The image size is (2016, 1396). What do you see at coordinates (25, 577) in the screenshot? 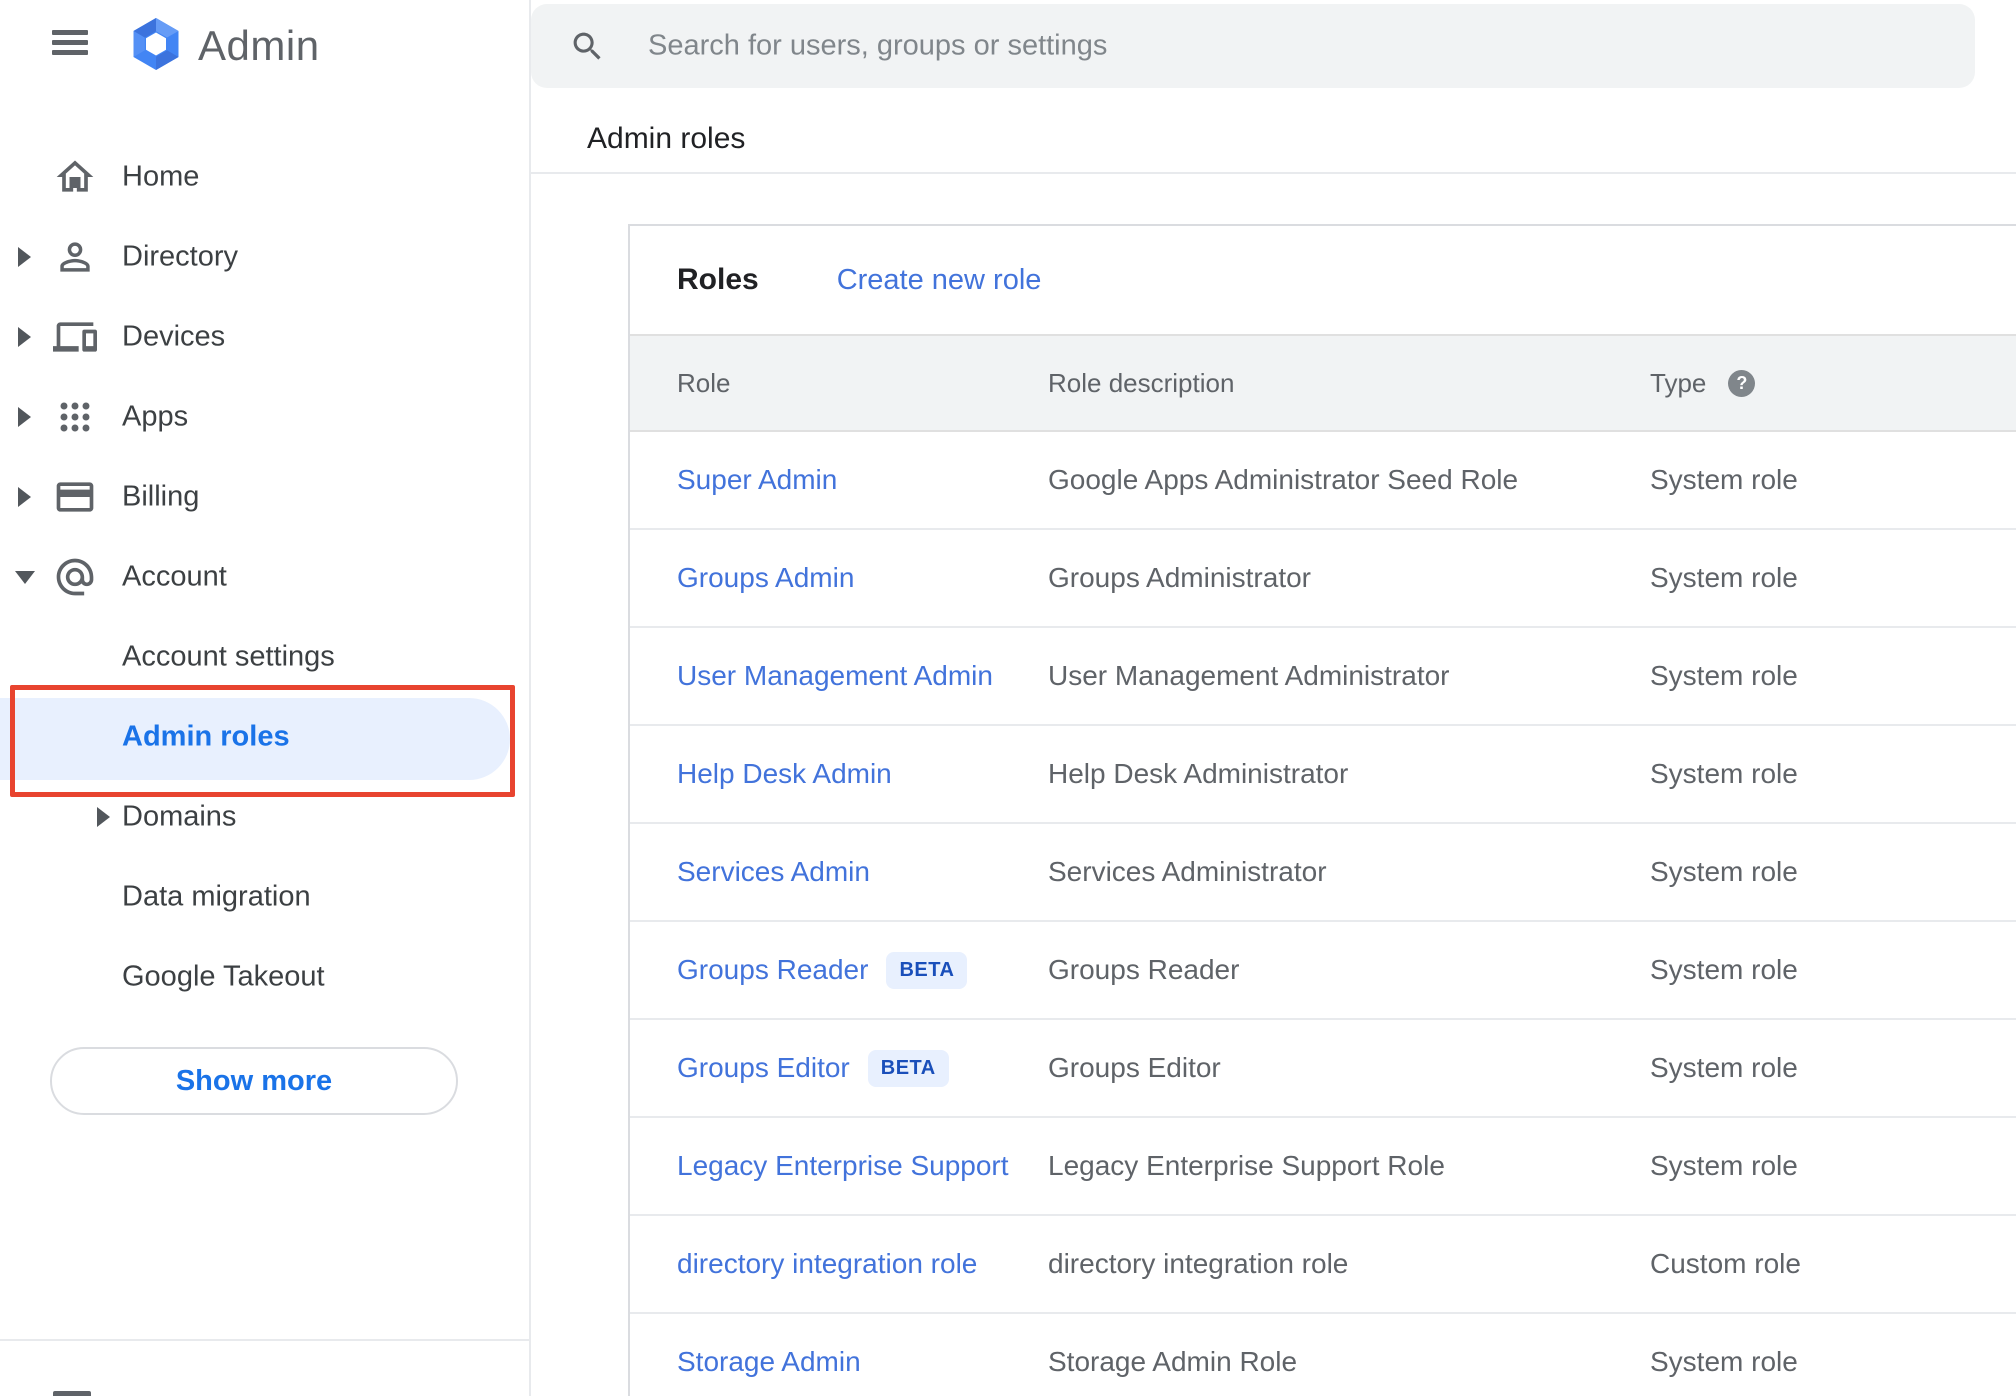
I see `expand-down-icon` at bounding box center [25, 577].